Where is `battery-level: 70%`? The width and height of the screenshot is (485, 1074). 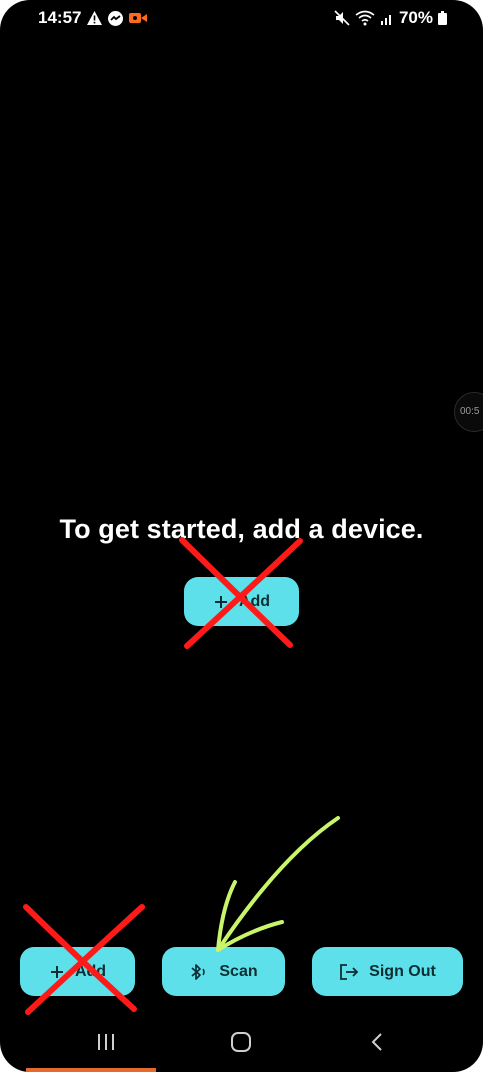
battery-level: 70% is located at coordinates (415, 17).